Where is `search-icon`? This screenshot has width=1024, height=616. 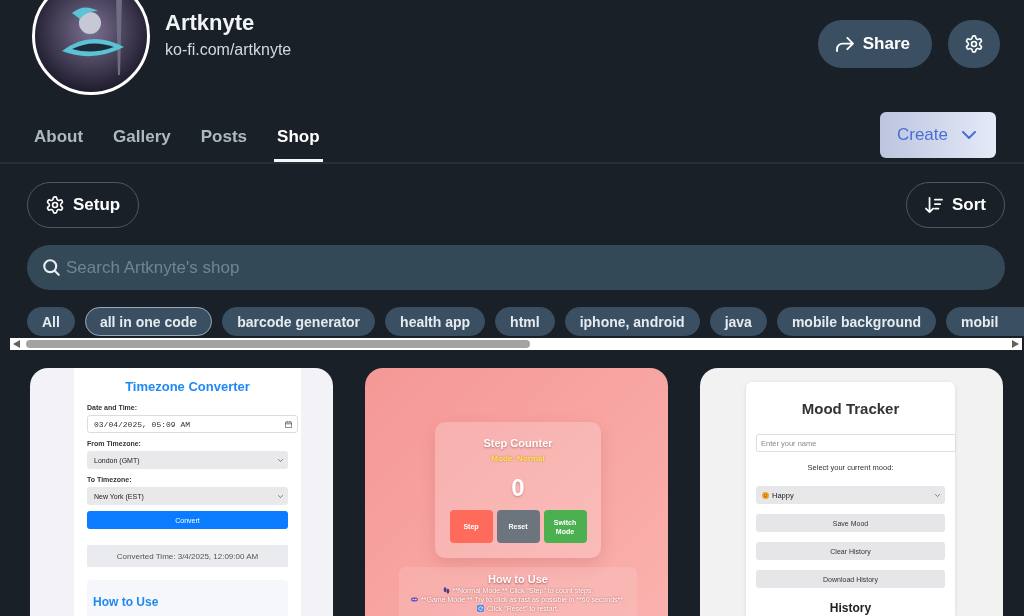
search-icon is located at coordinates (51, 267).